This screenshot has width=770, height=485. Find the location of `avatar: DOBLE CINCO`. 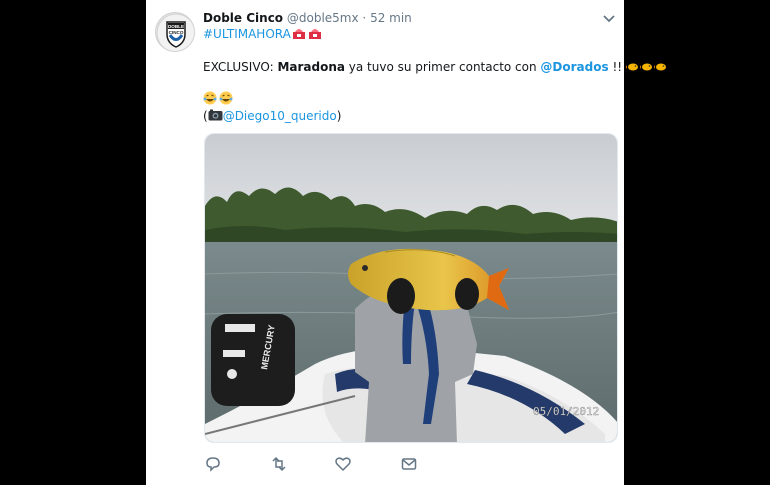

avatar: DOBLE CINCO is located at coordinates (175, 32).